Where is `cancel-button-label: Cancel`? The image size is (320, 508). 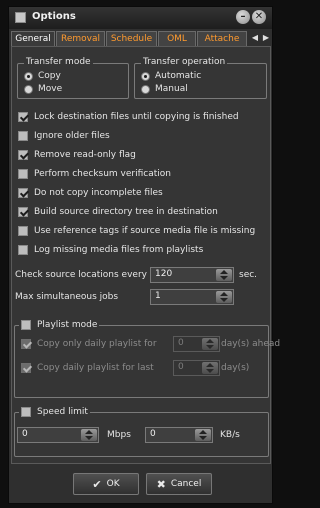
cancel-button-label: Cancel is located at coordinates (186, 484).